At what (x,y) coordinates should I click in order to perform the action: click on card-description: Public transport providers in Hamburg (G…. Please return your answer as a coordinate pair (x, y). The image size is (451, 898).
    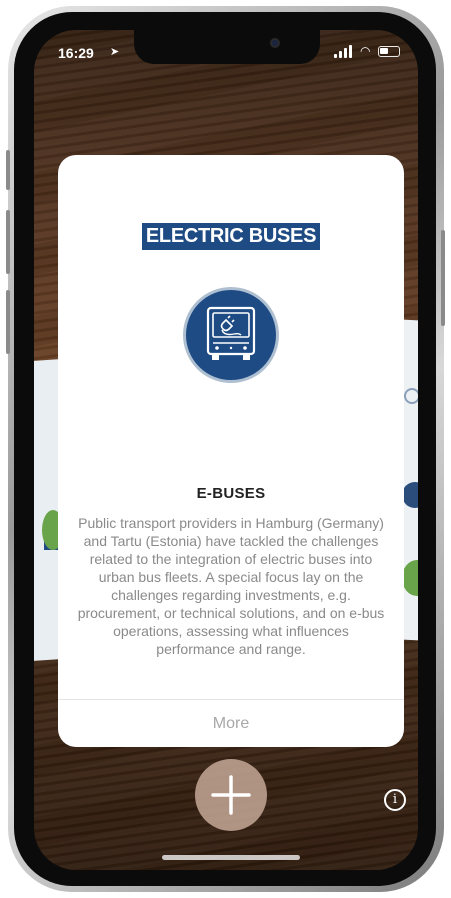
    Looking at the image, I should click on (231, 586).